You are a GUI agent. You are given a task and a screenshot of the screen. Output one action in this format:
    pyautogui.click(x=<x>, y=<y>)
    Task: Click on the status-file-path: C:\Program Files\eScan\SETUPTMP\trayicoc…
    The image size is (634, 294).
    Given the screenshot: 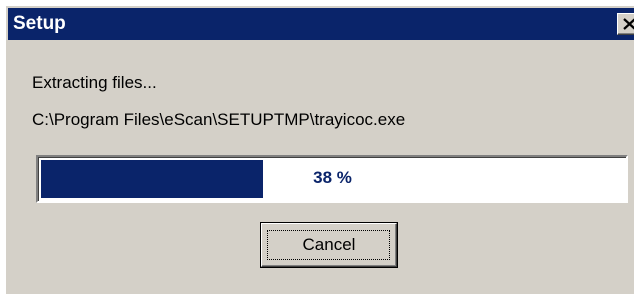 What is the action you would take?
    pyautogui.click(x=219, y=119)
    